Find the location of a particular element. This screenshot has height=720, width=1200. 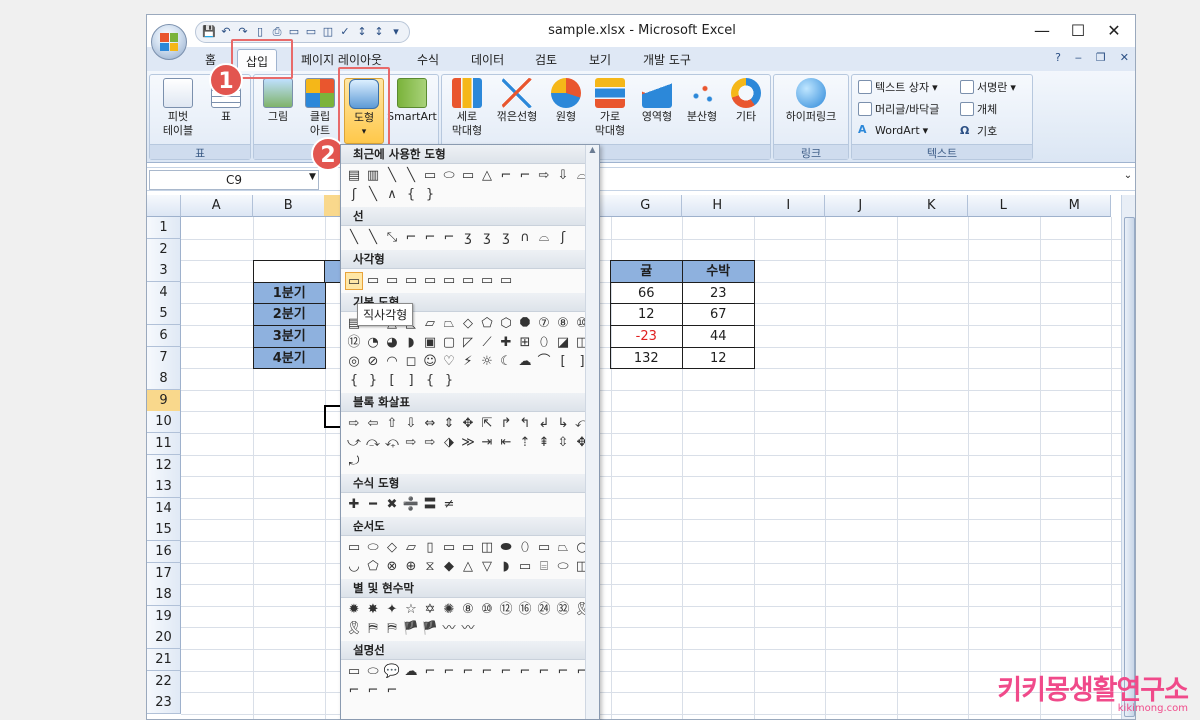

shape-option-icon: ◡ is located at coordinates (354, 567).